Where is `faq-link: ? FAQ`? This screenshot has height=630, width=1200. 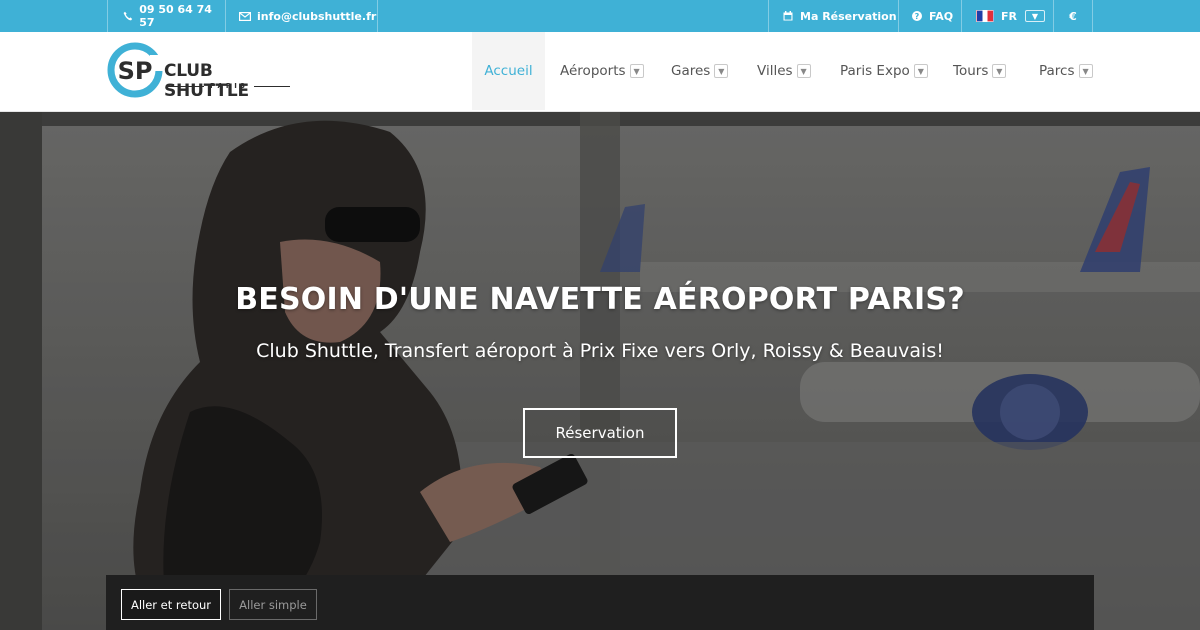
faq-link: ? FAQ is located at coordinates (929, 16).